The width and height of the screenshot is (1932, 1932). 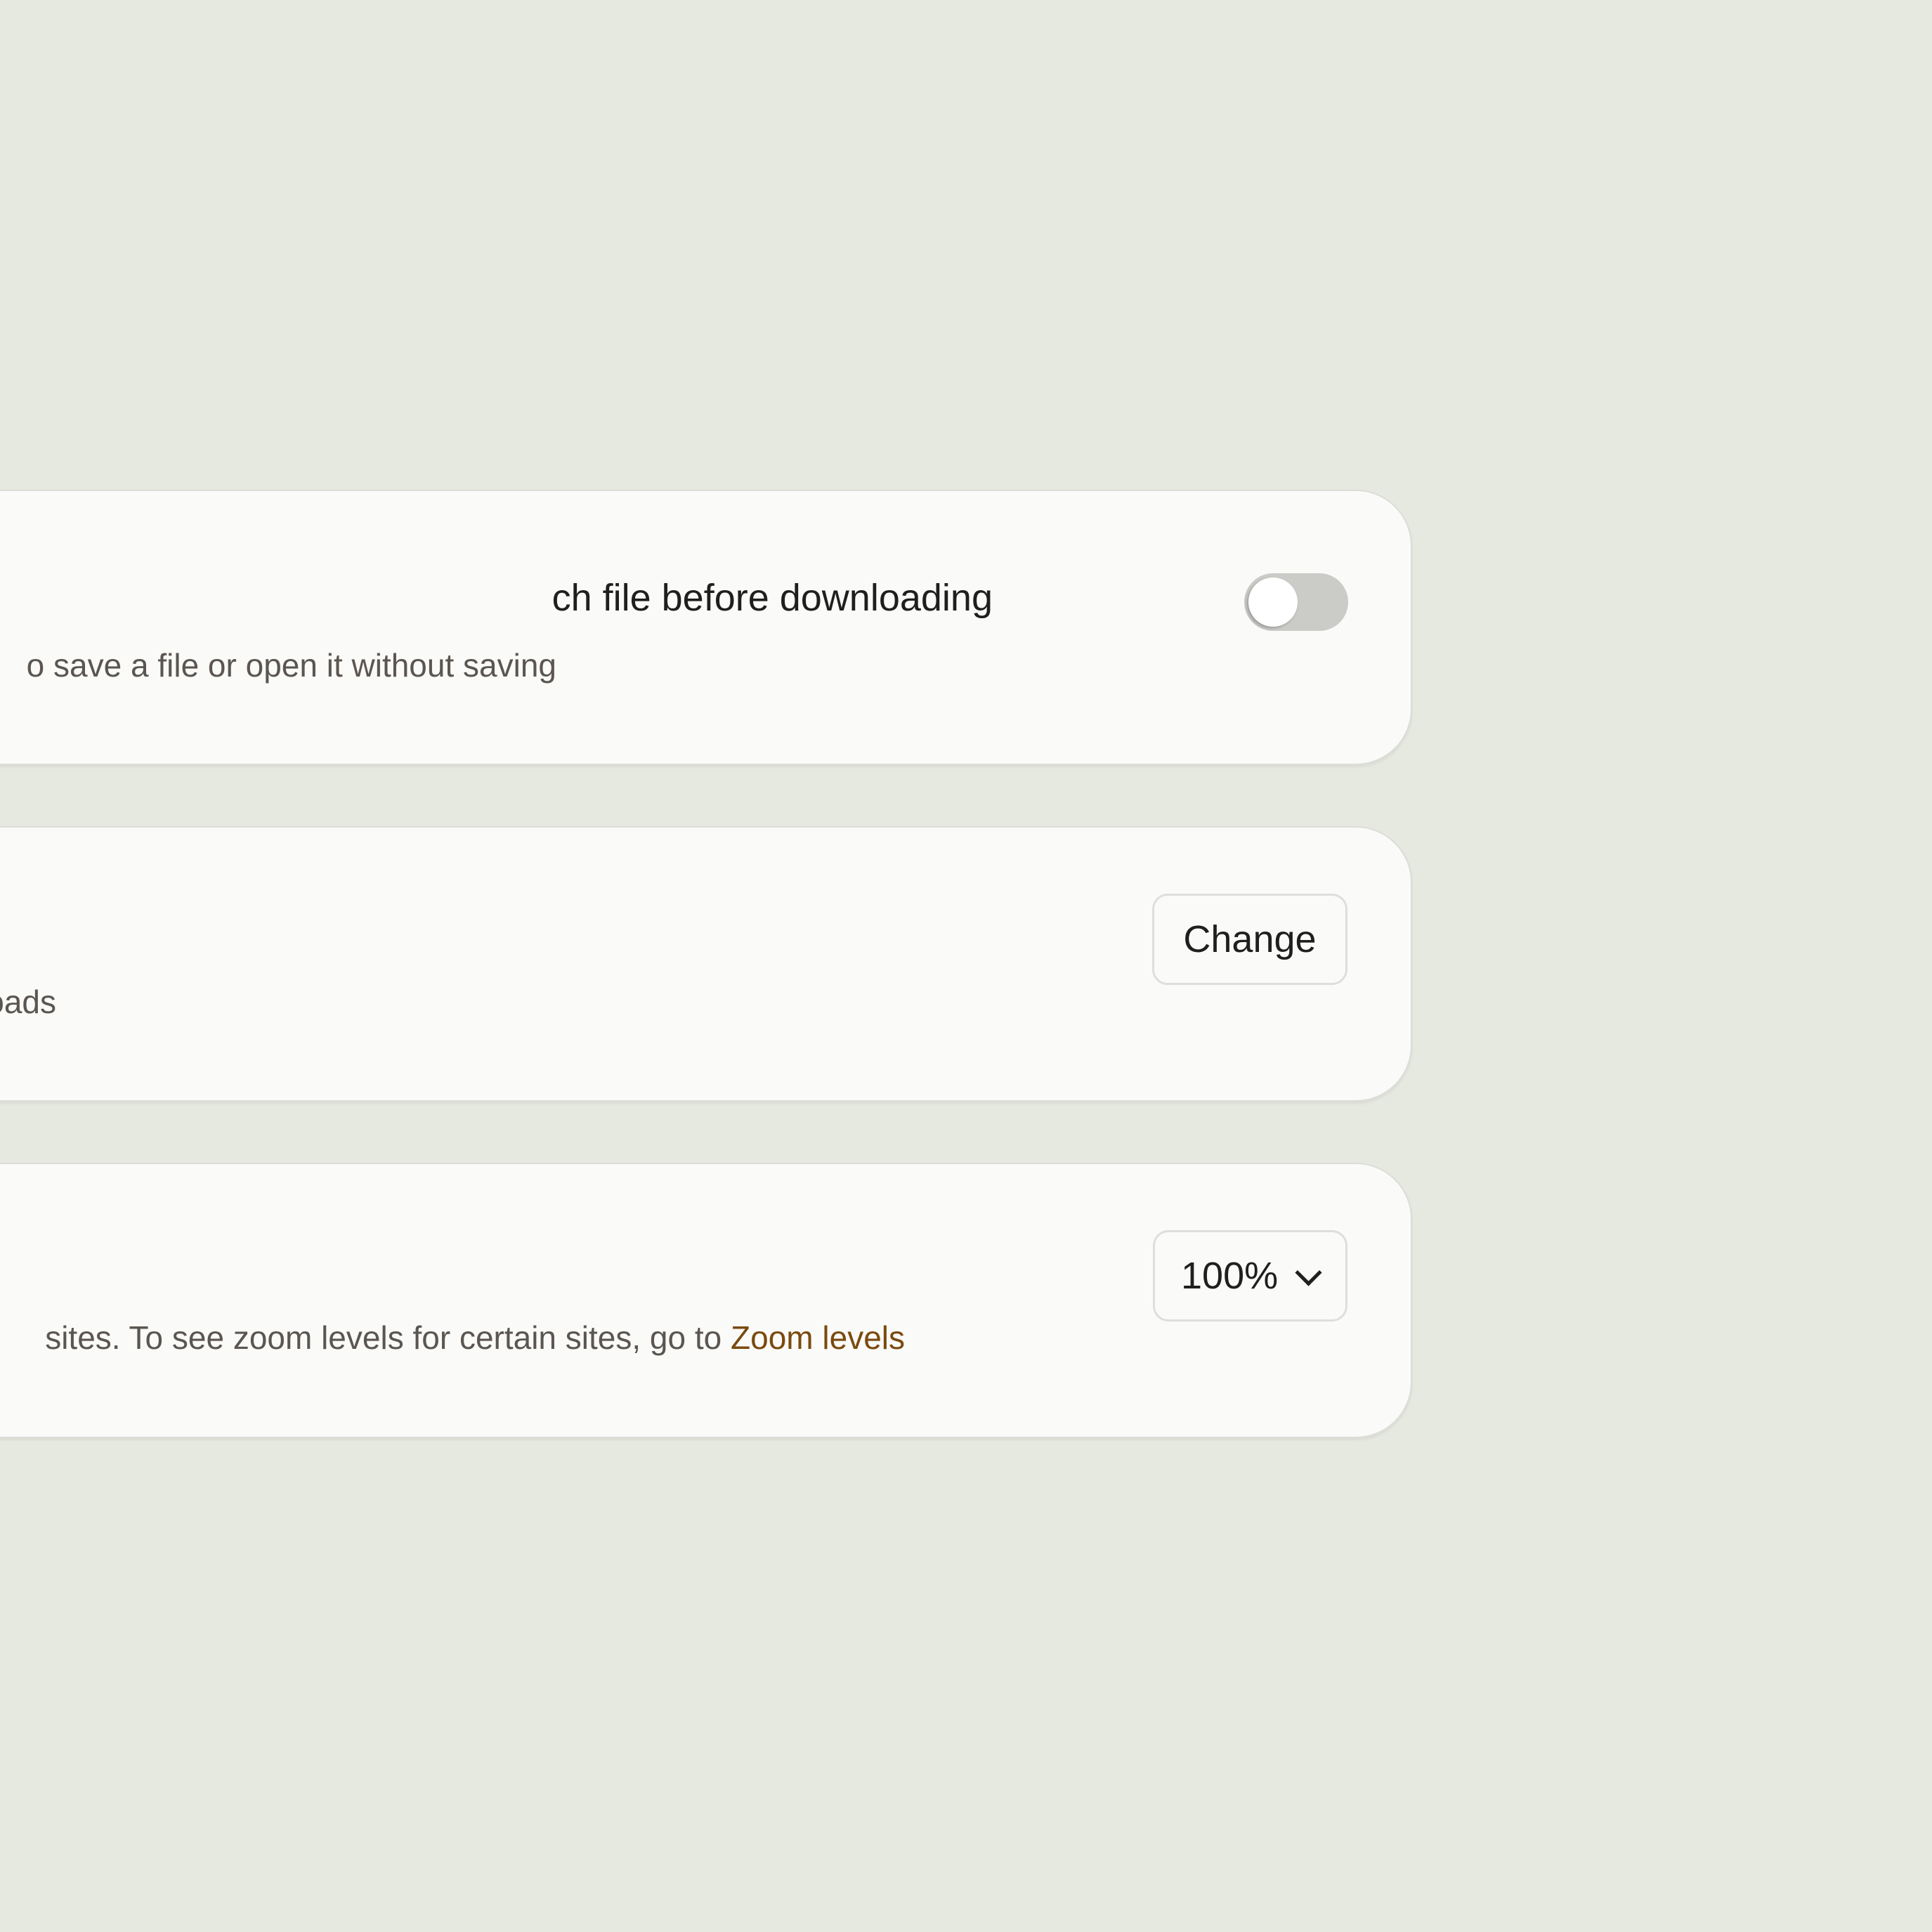 I want to click on download-location-description: oads, so click(x=28, y=1002).